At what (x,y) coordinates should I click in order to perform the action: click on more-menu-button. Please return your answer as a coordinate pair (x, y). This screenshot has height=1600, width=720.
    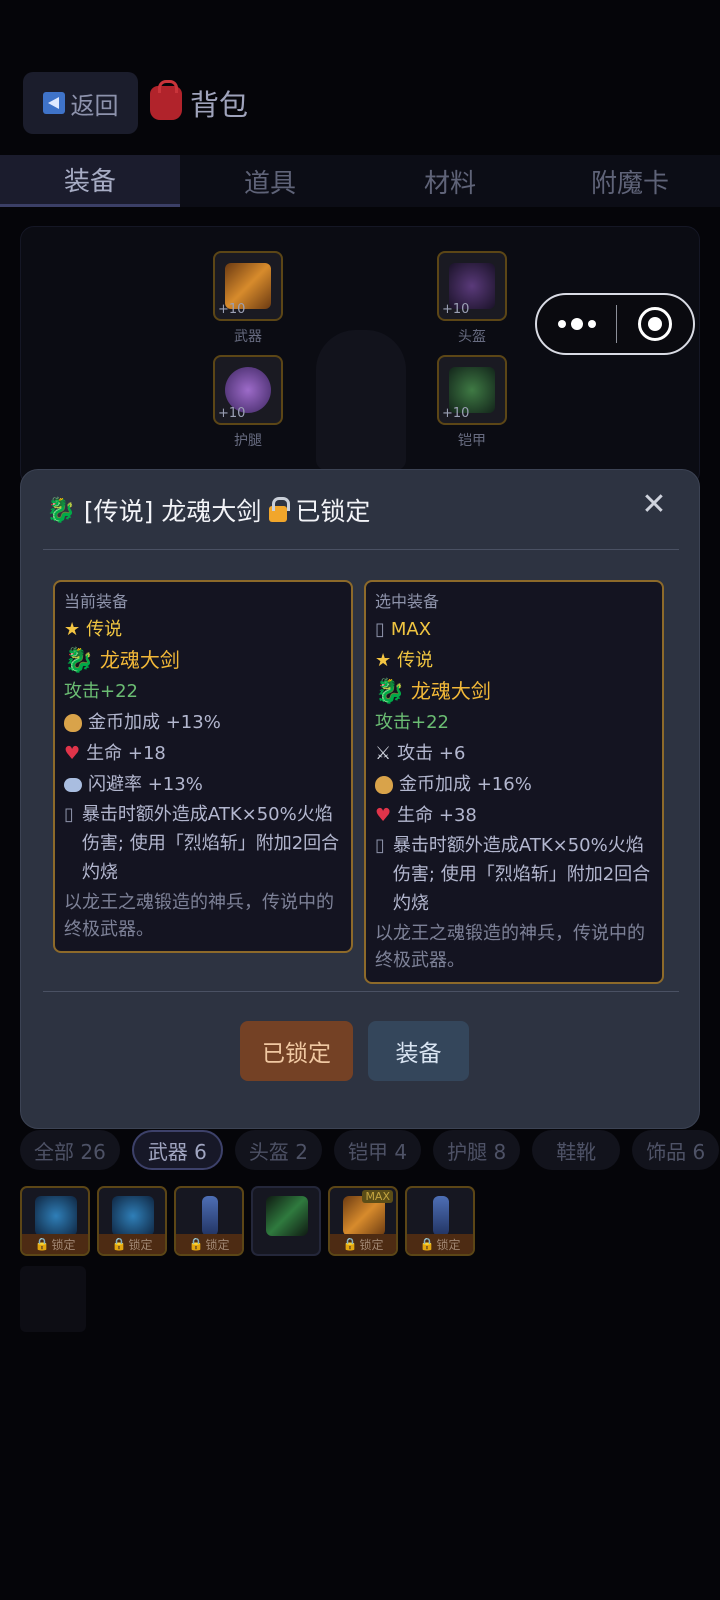
    Looking at the image, I should click on (576, 324).